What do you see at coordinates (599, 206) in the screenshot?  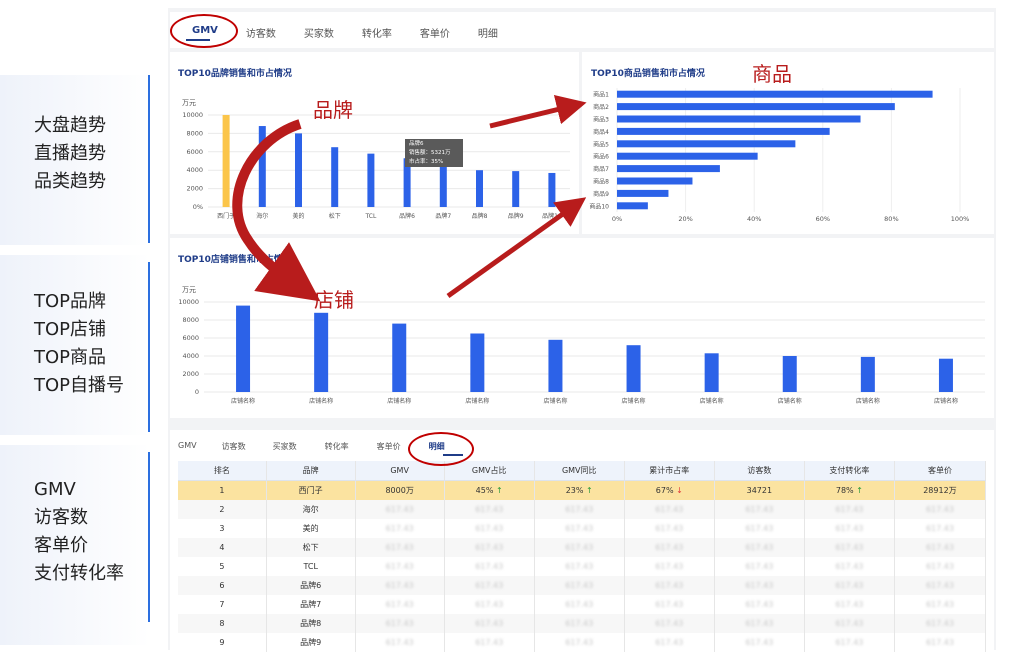 I see `y-tick-label: 商品10` at bounding box center [599, 206].